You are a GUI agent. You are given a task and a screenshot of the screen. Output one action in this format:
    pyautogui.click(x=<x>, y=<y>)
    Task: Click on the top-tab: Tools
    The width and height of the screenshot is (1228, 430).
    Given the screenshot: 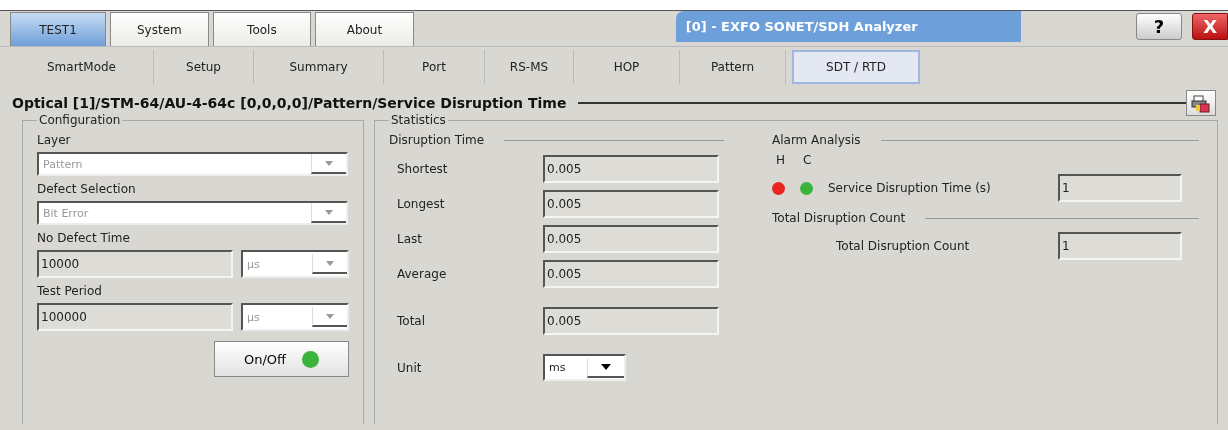 What is the action you would take?
    pyautogui.click(x=262, y=29)
    